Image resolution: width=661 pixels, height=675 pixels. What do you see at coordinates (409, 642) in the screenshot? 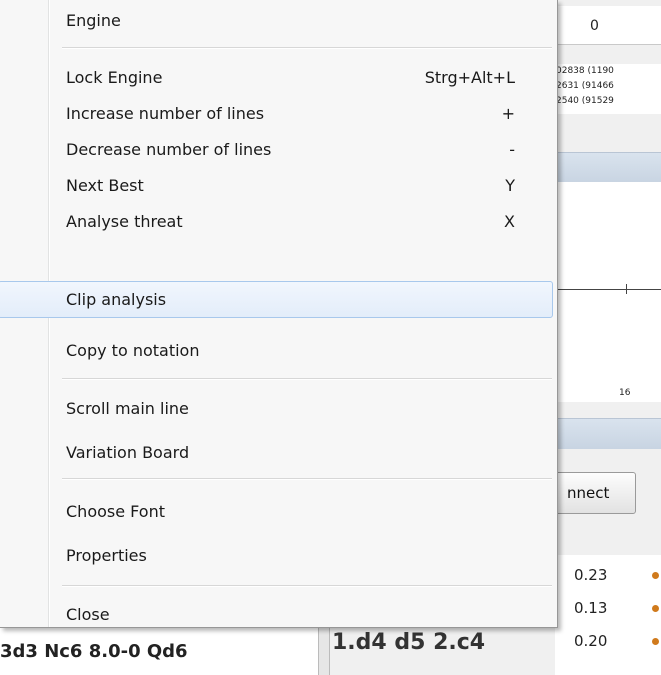
I see `engine-main-line: 1.d4 d5 2.c4` at bounding box center [409, 642].